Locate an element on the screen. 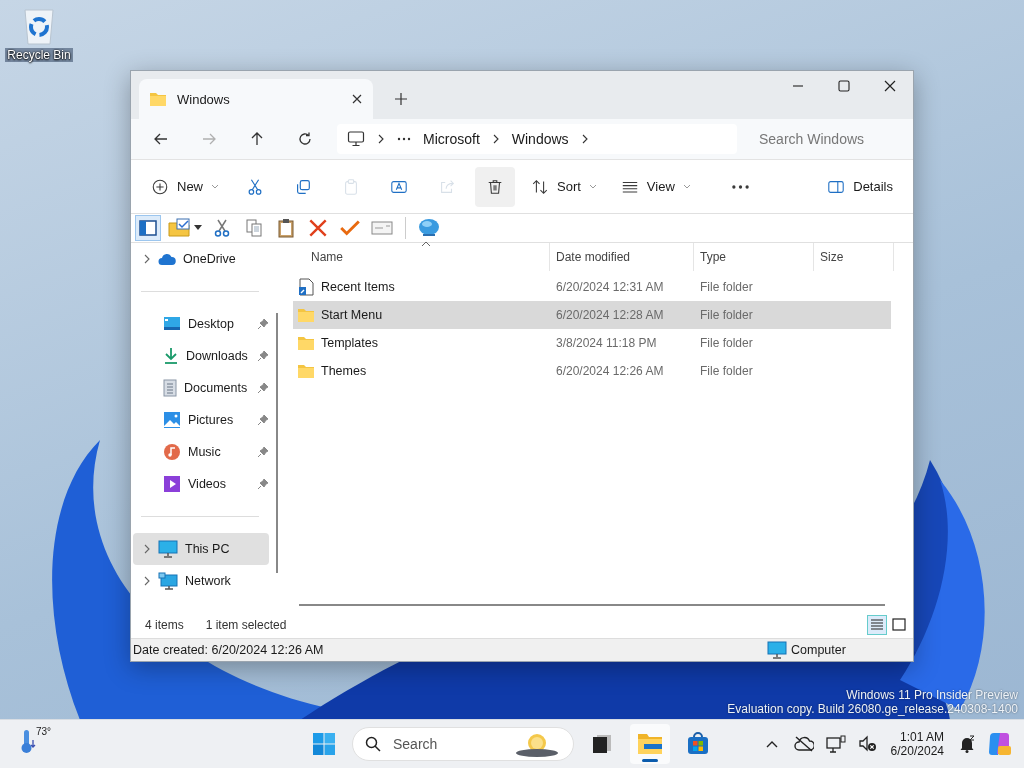  nav-item: Desktop is located at coordinates (201, 324).